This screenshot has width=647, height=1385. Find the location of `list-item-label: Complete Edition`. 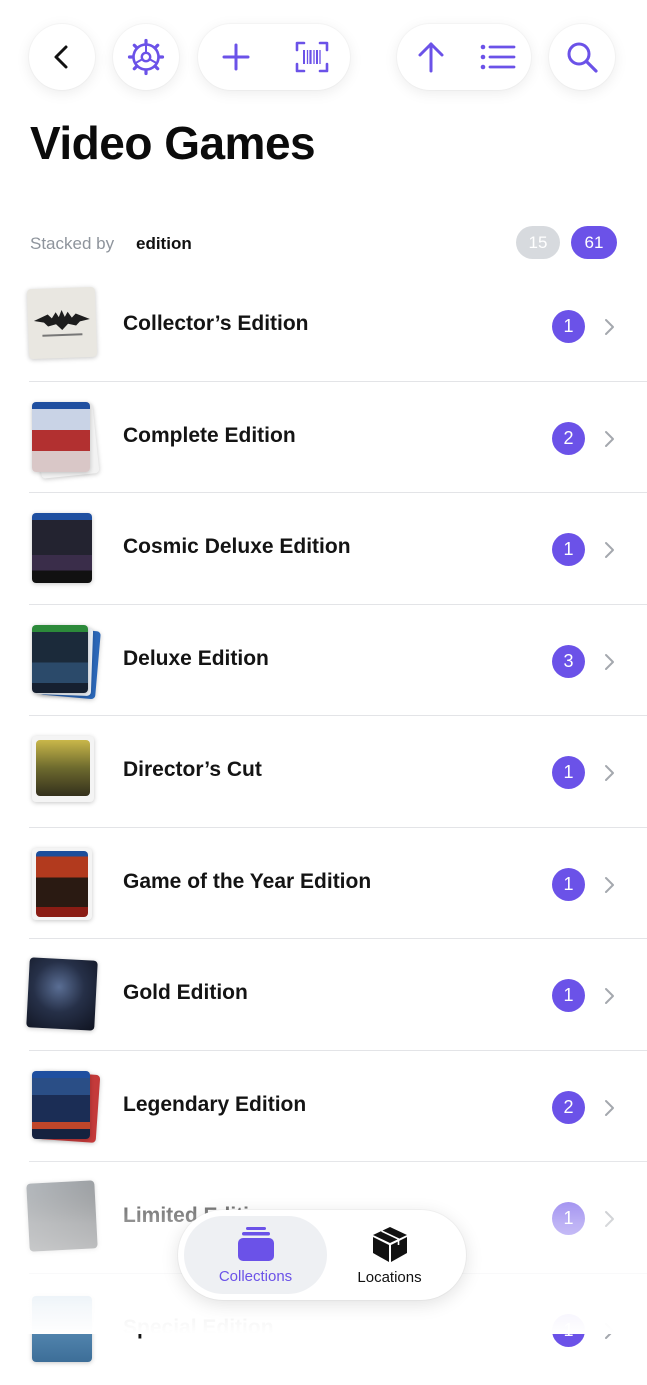

list-item-label: Complete Edition is located at coordinates (209, 436).